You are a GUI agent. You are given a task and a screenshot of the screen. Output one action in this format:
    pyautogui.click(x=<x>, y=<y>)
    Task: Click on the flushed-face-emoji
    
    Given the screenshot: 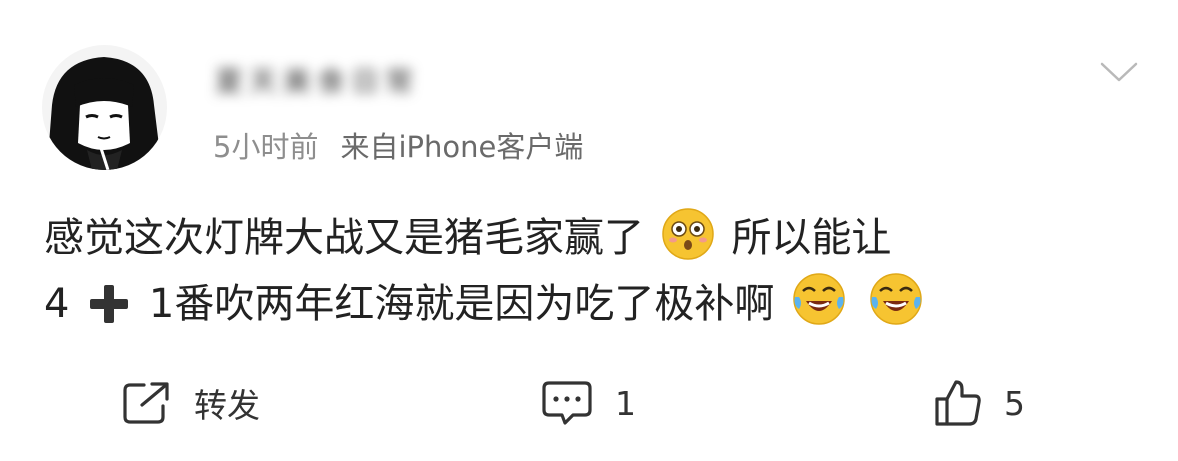 What is the action you would take?
    pyautogui.click(x=687, y=234)
    